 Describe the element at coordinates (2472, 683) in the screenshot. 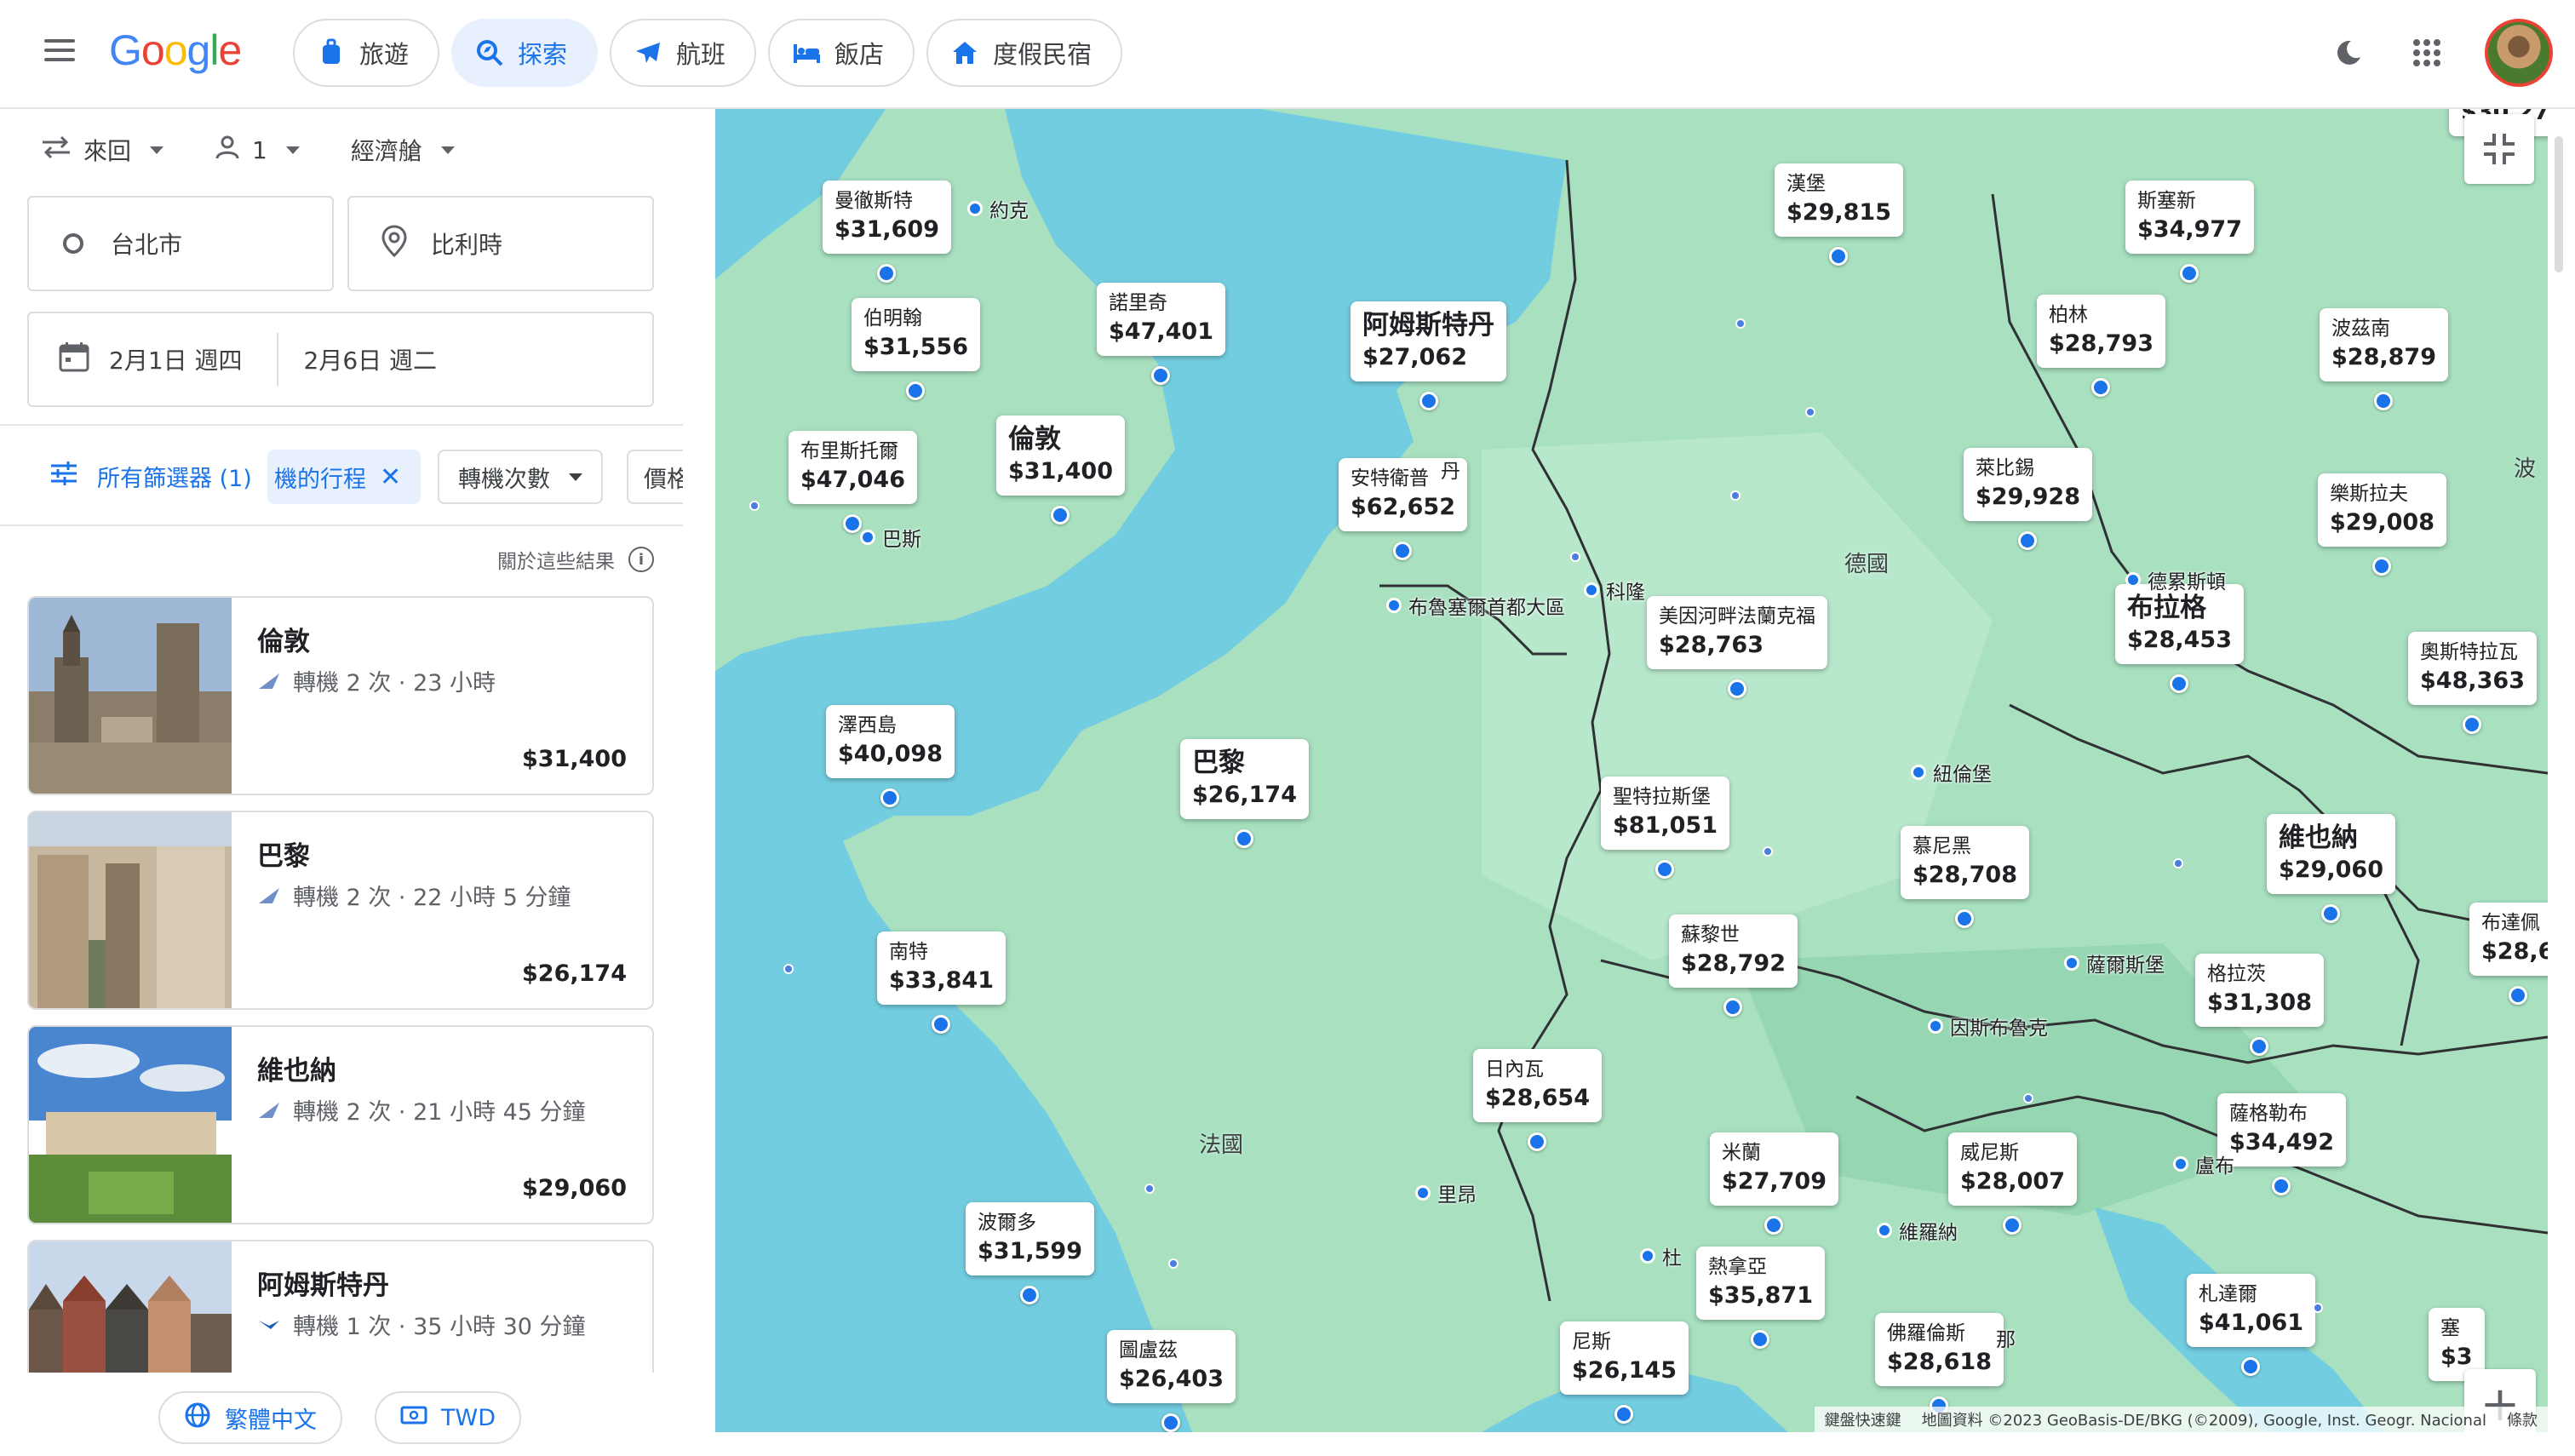

I see `map-price-pin: 奧斯特拉瓦 $48,363` at that location.